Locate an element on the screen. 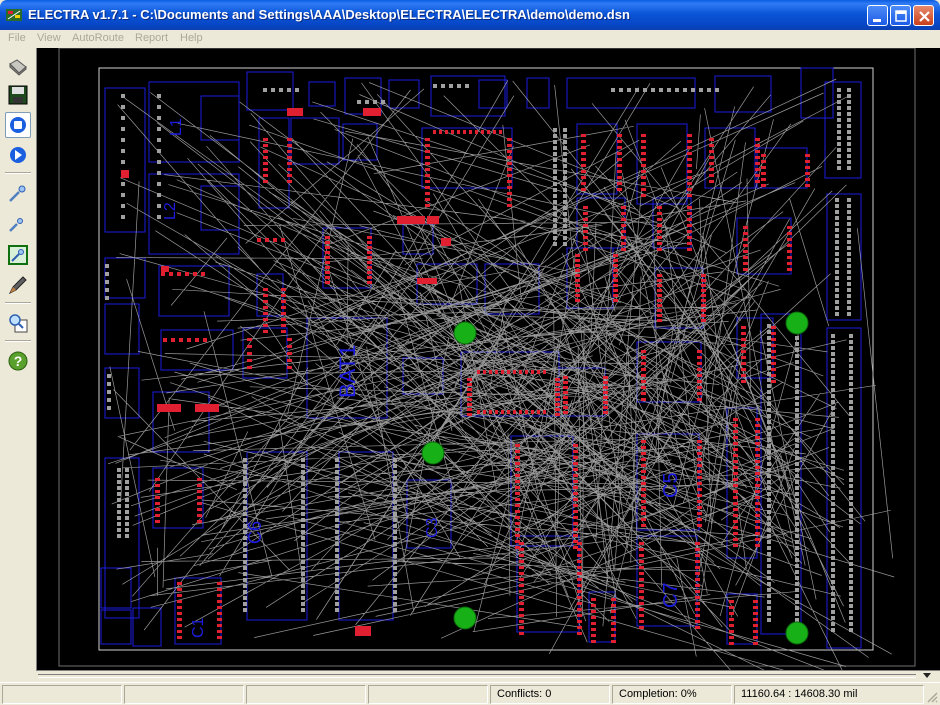  help-icon: ? is located at coordinates (18, 361).